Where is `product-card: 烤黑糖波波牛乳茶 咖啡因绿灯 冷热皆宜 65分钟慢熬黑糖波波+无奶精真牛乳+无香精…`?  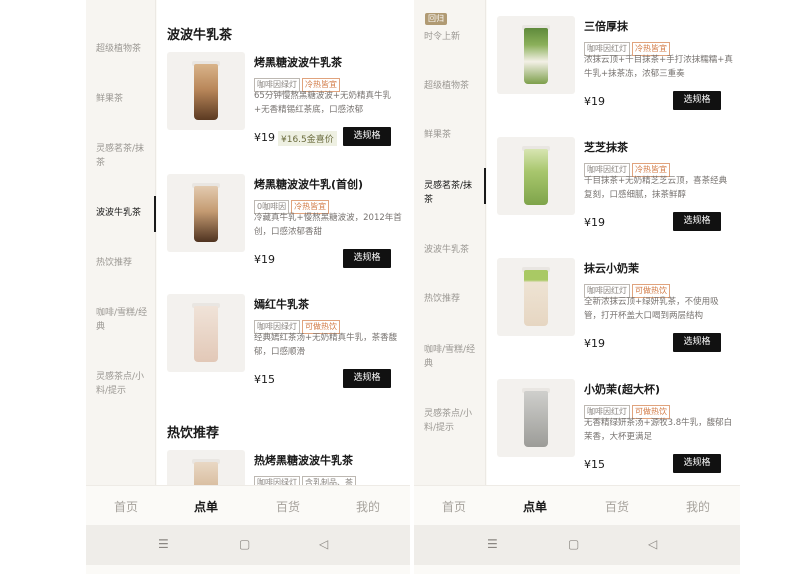
product-card: 烤黑糖波波牛乳茶 咖啡因绿灯 冷热皆宜 65分钟慢熬黑糖波波+无奶精真牛乳+无香精… is located at coordinates (283, 108).